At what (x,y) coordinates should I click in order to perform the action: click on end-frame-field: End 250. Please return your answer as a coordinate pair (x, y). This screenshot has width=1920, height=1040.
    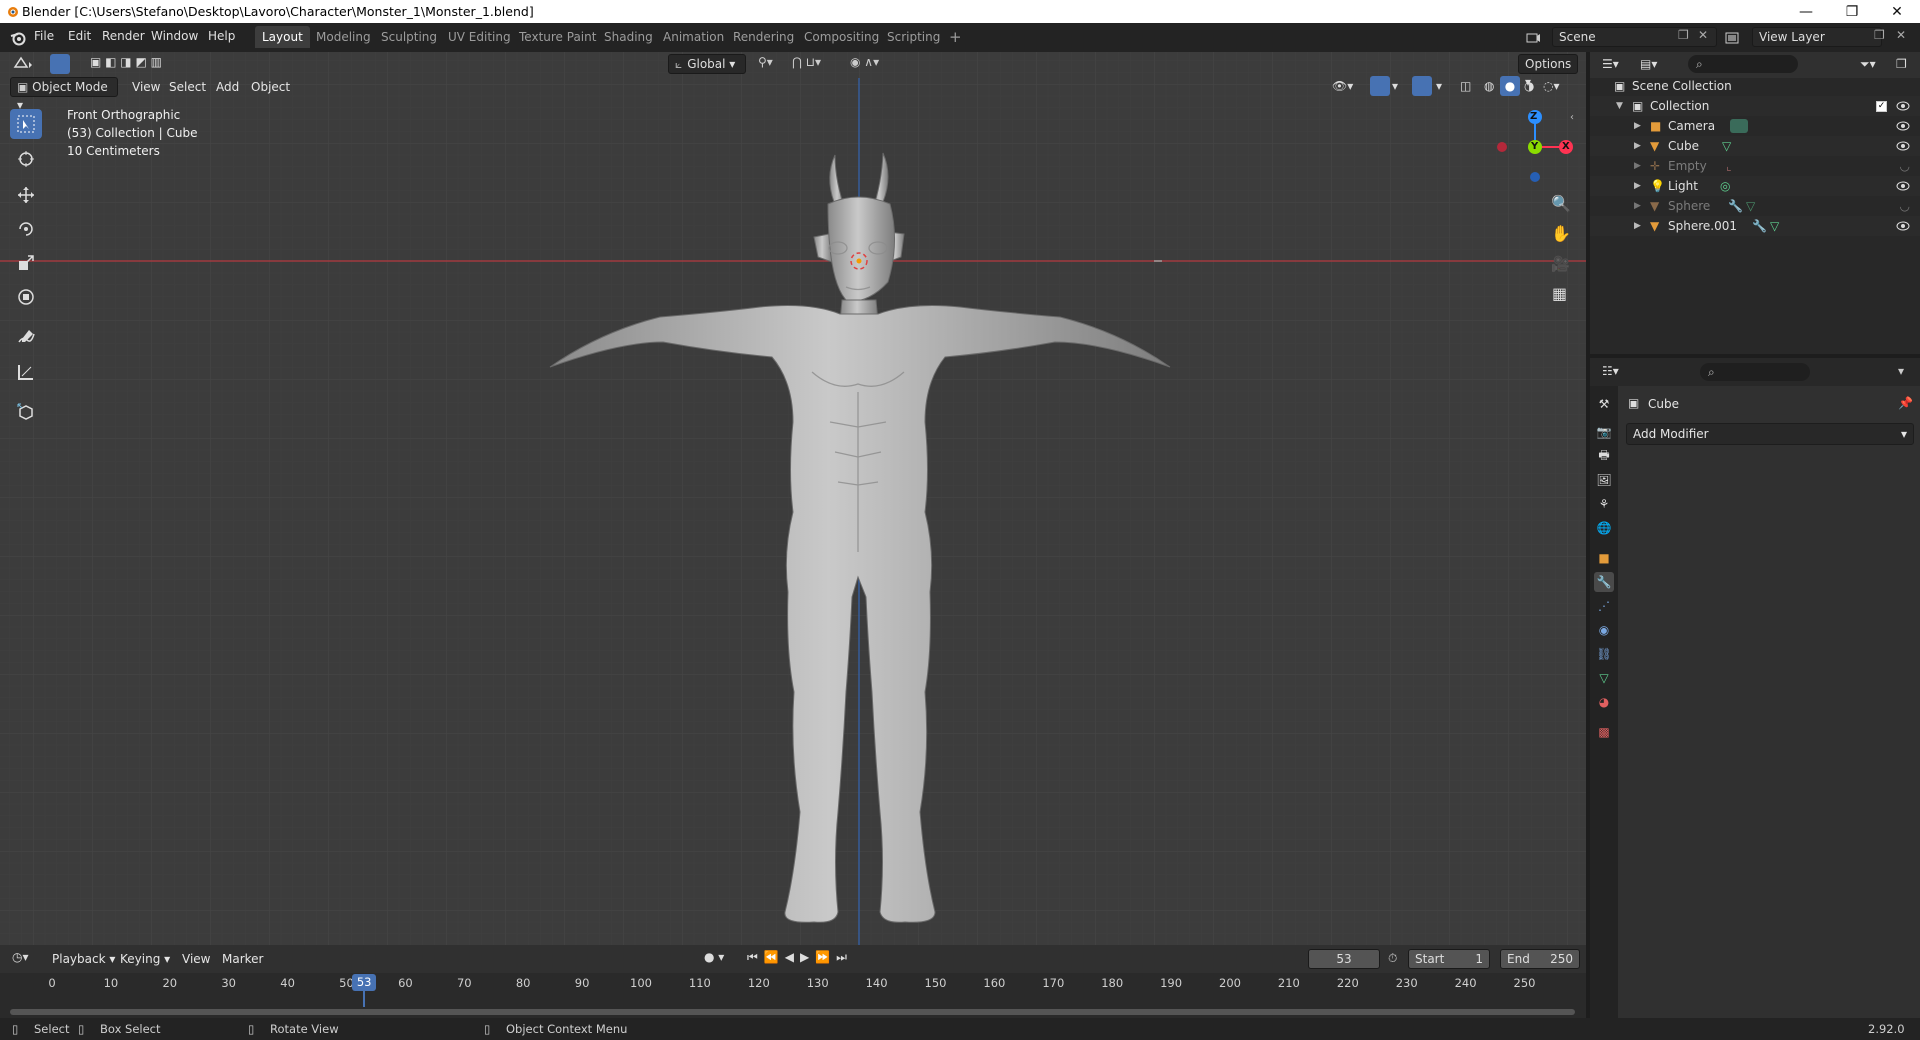
    Looking at the image, I should click on (1540, 959).